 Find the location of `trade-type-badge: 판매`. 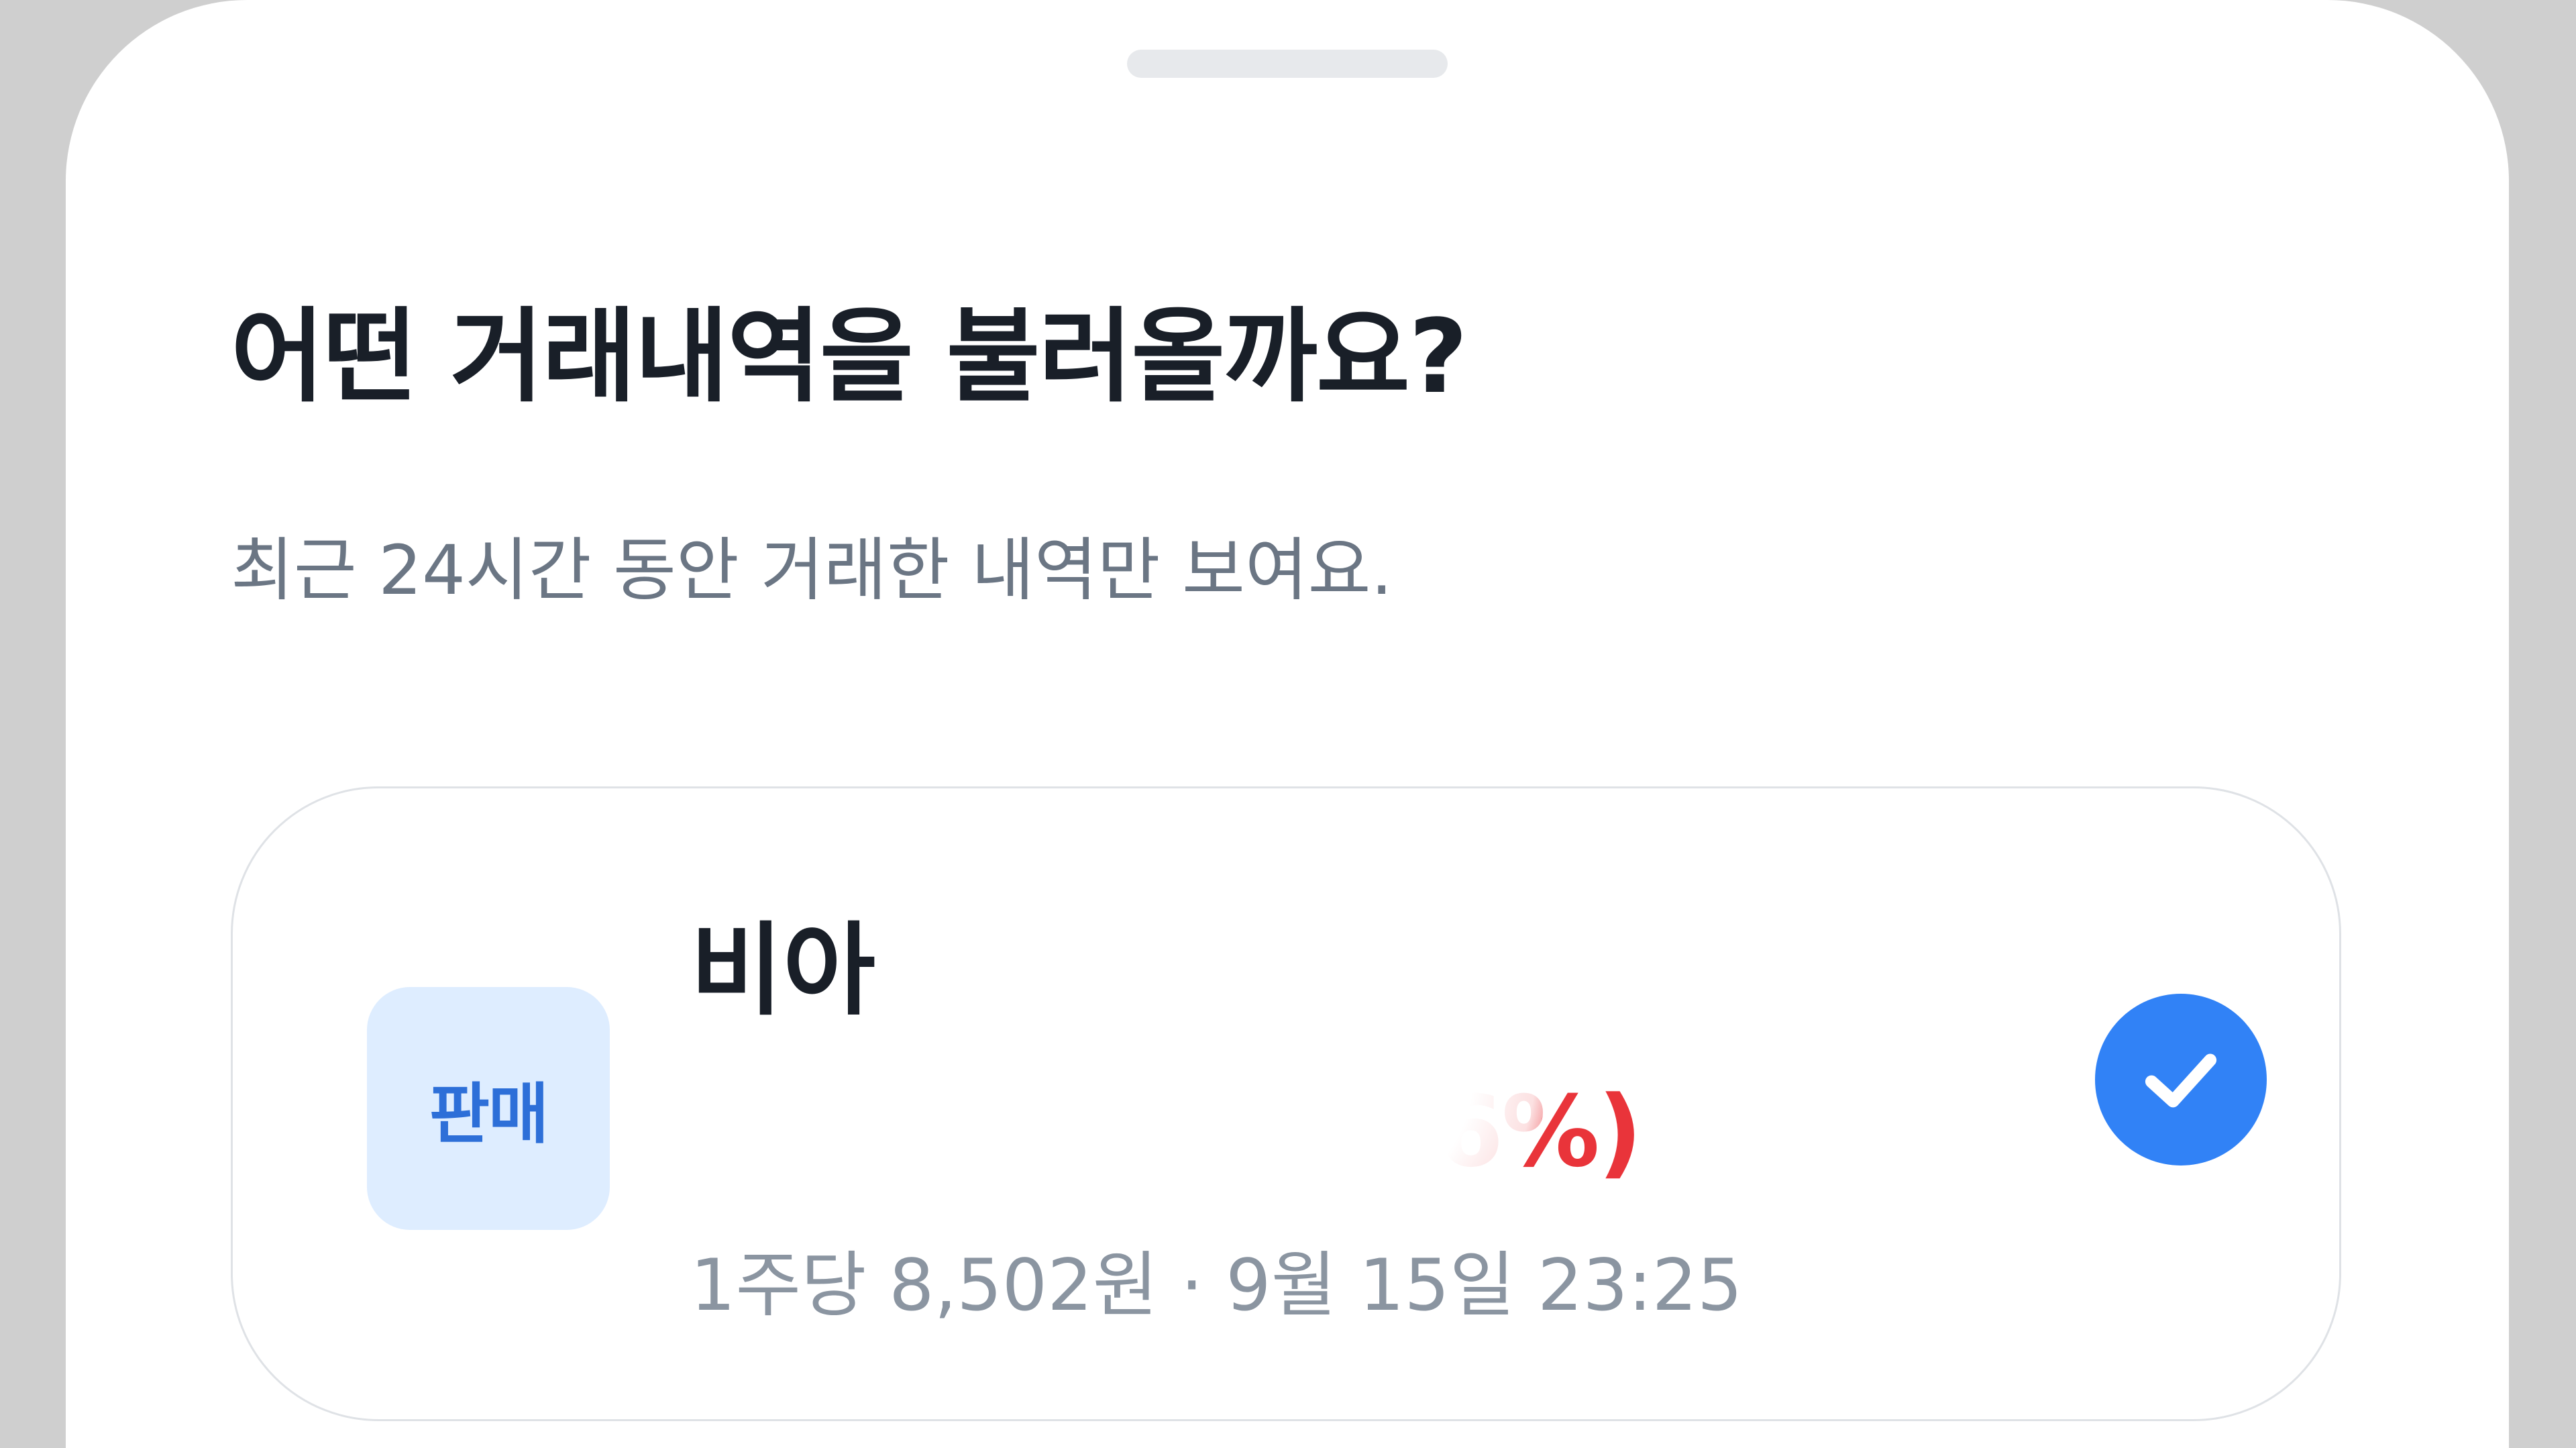

trade-type-badge: 판매 is located at coordinates (488, 1108).